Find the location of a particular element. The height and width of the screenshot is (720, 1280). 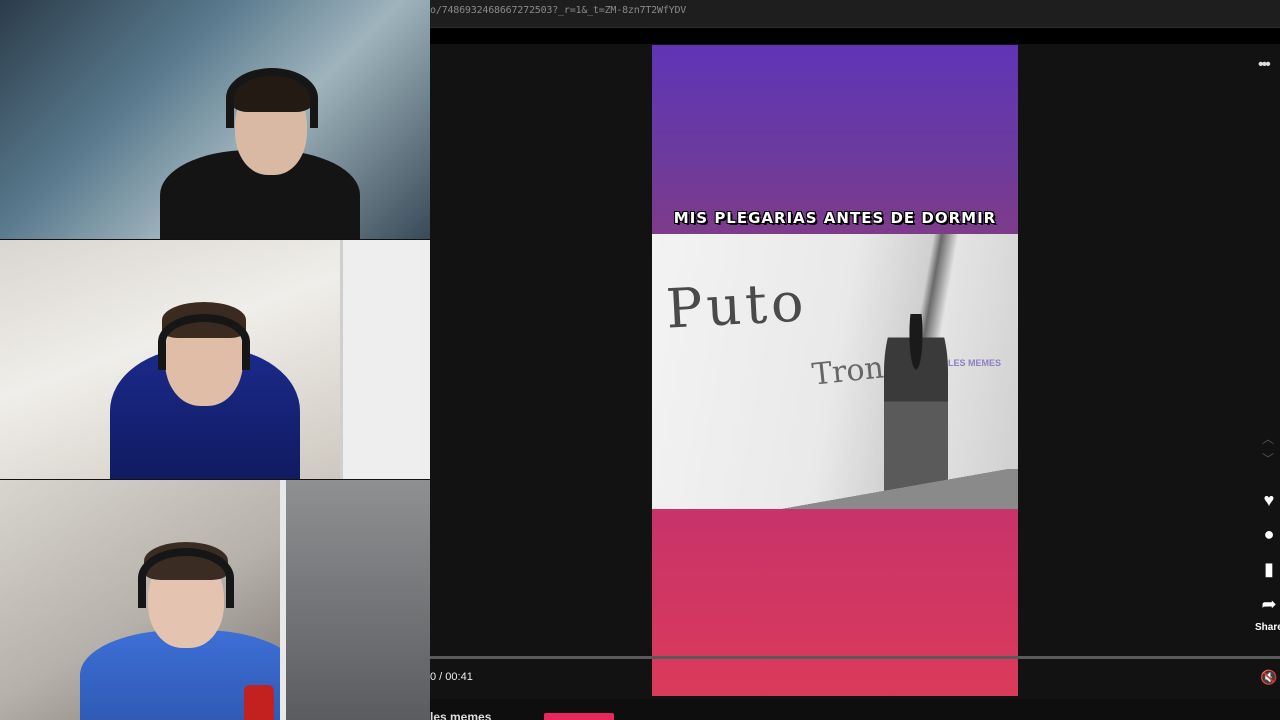

video-watermark: LES MEMES is located at coordinates (975, 363).